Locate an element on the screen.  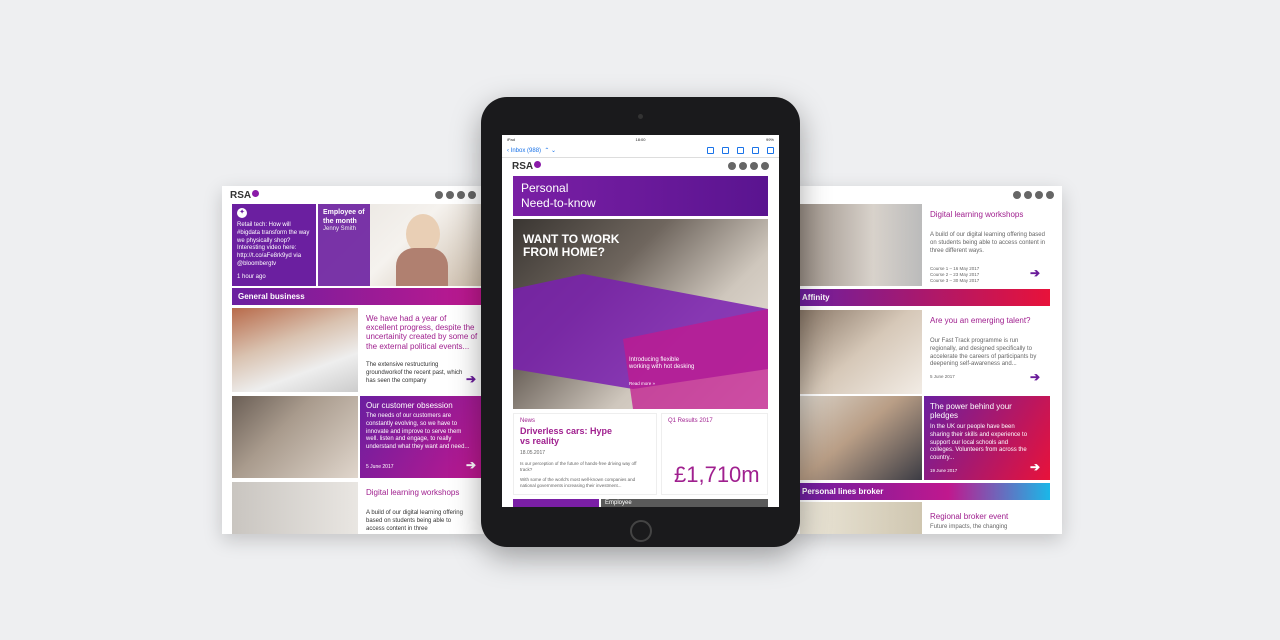
section-affinity: Affinity is located at coordinates (923, 297).